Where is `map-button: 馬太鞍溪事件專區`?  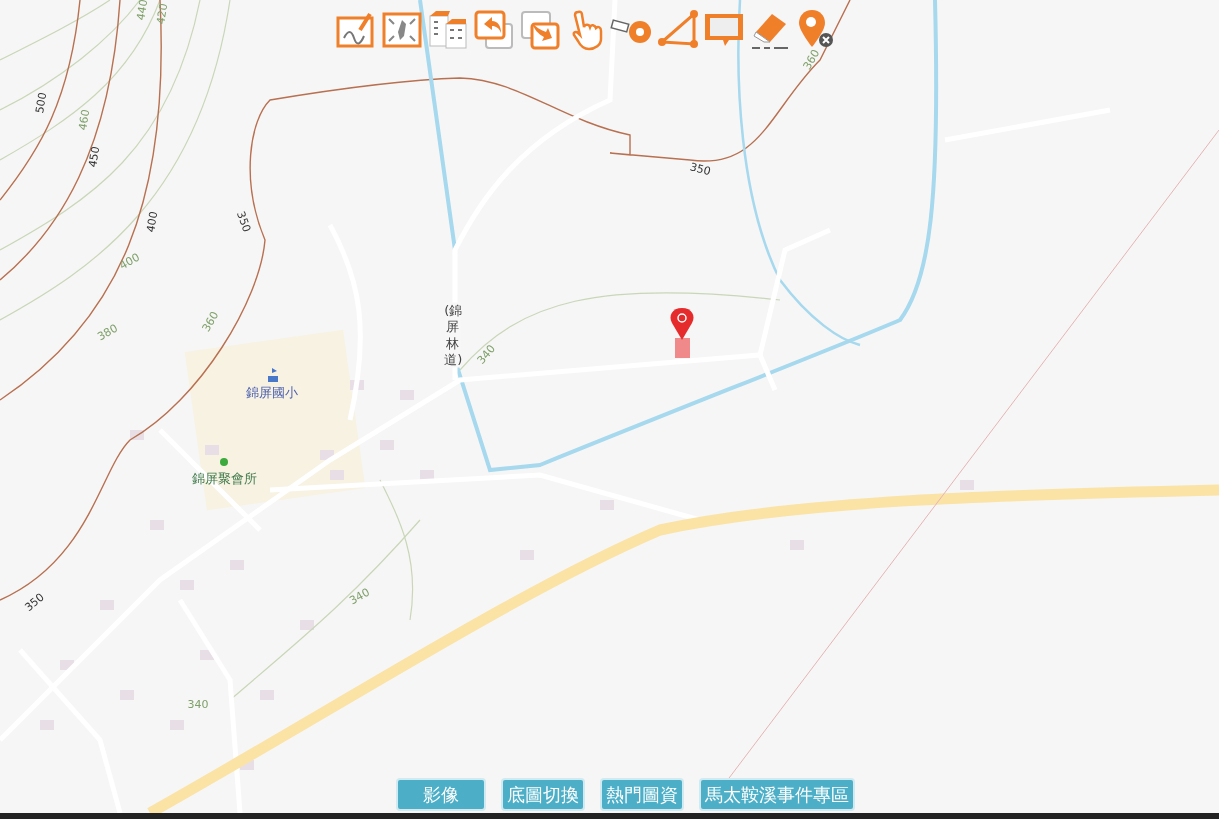 map-button: 馬太鞍溪事件專區 is located at coordinates (777, 794).